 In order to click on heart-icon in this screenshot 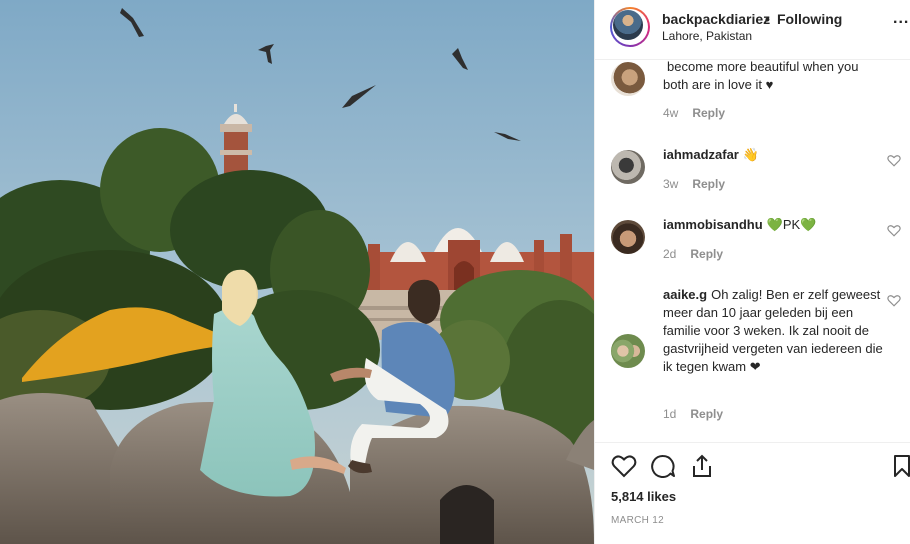, I will do `click(624, 466)`.